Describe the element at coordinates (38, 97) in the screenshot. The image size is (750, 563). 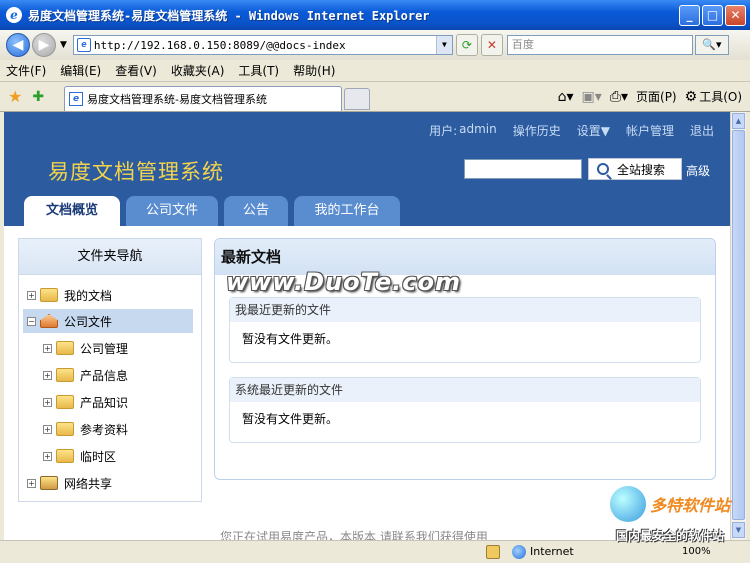
I see `add-favorite-icon: ✚` at that location.